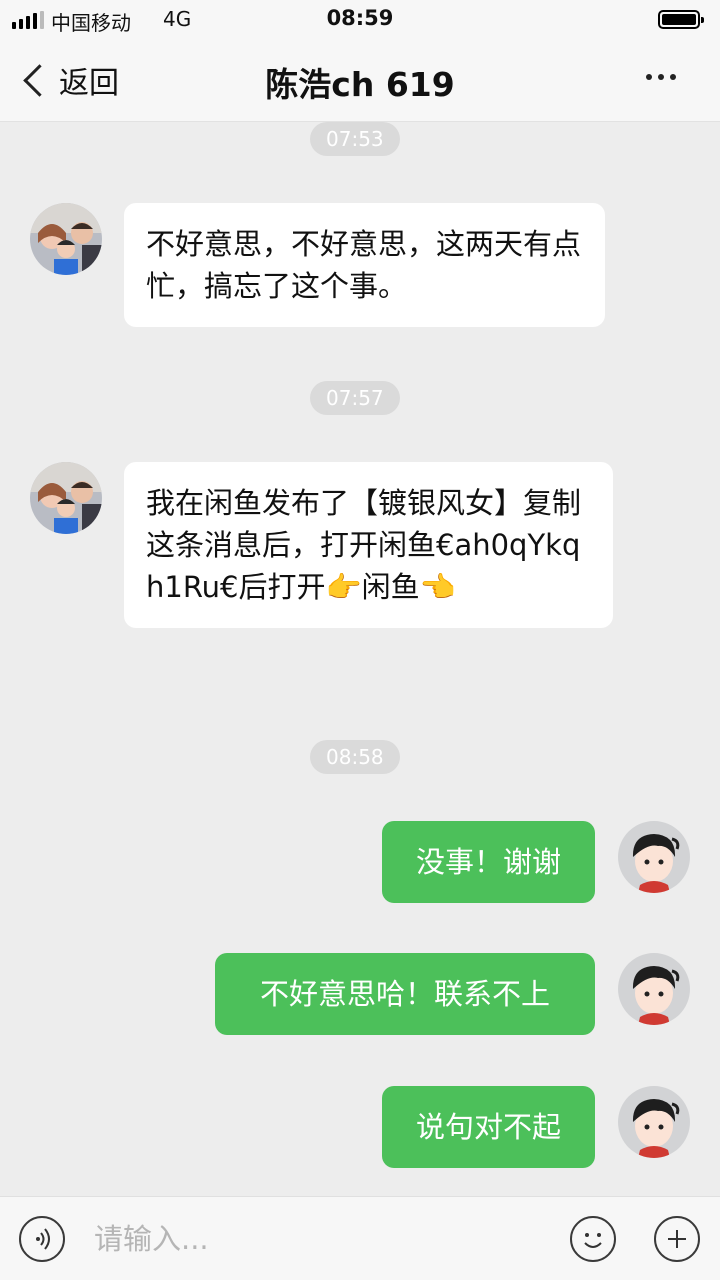 Image resolution: width=720 pixels, height=1280 pixels. I want to click on add-icon, so click(677, 1239).